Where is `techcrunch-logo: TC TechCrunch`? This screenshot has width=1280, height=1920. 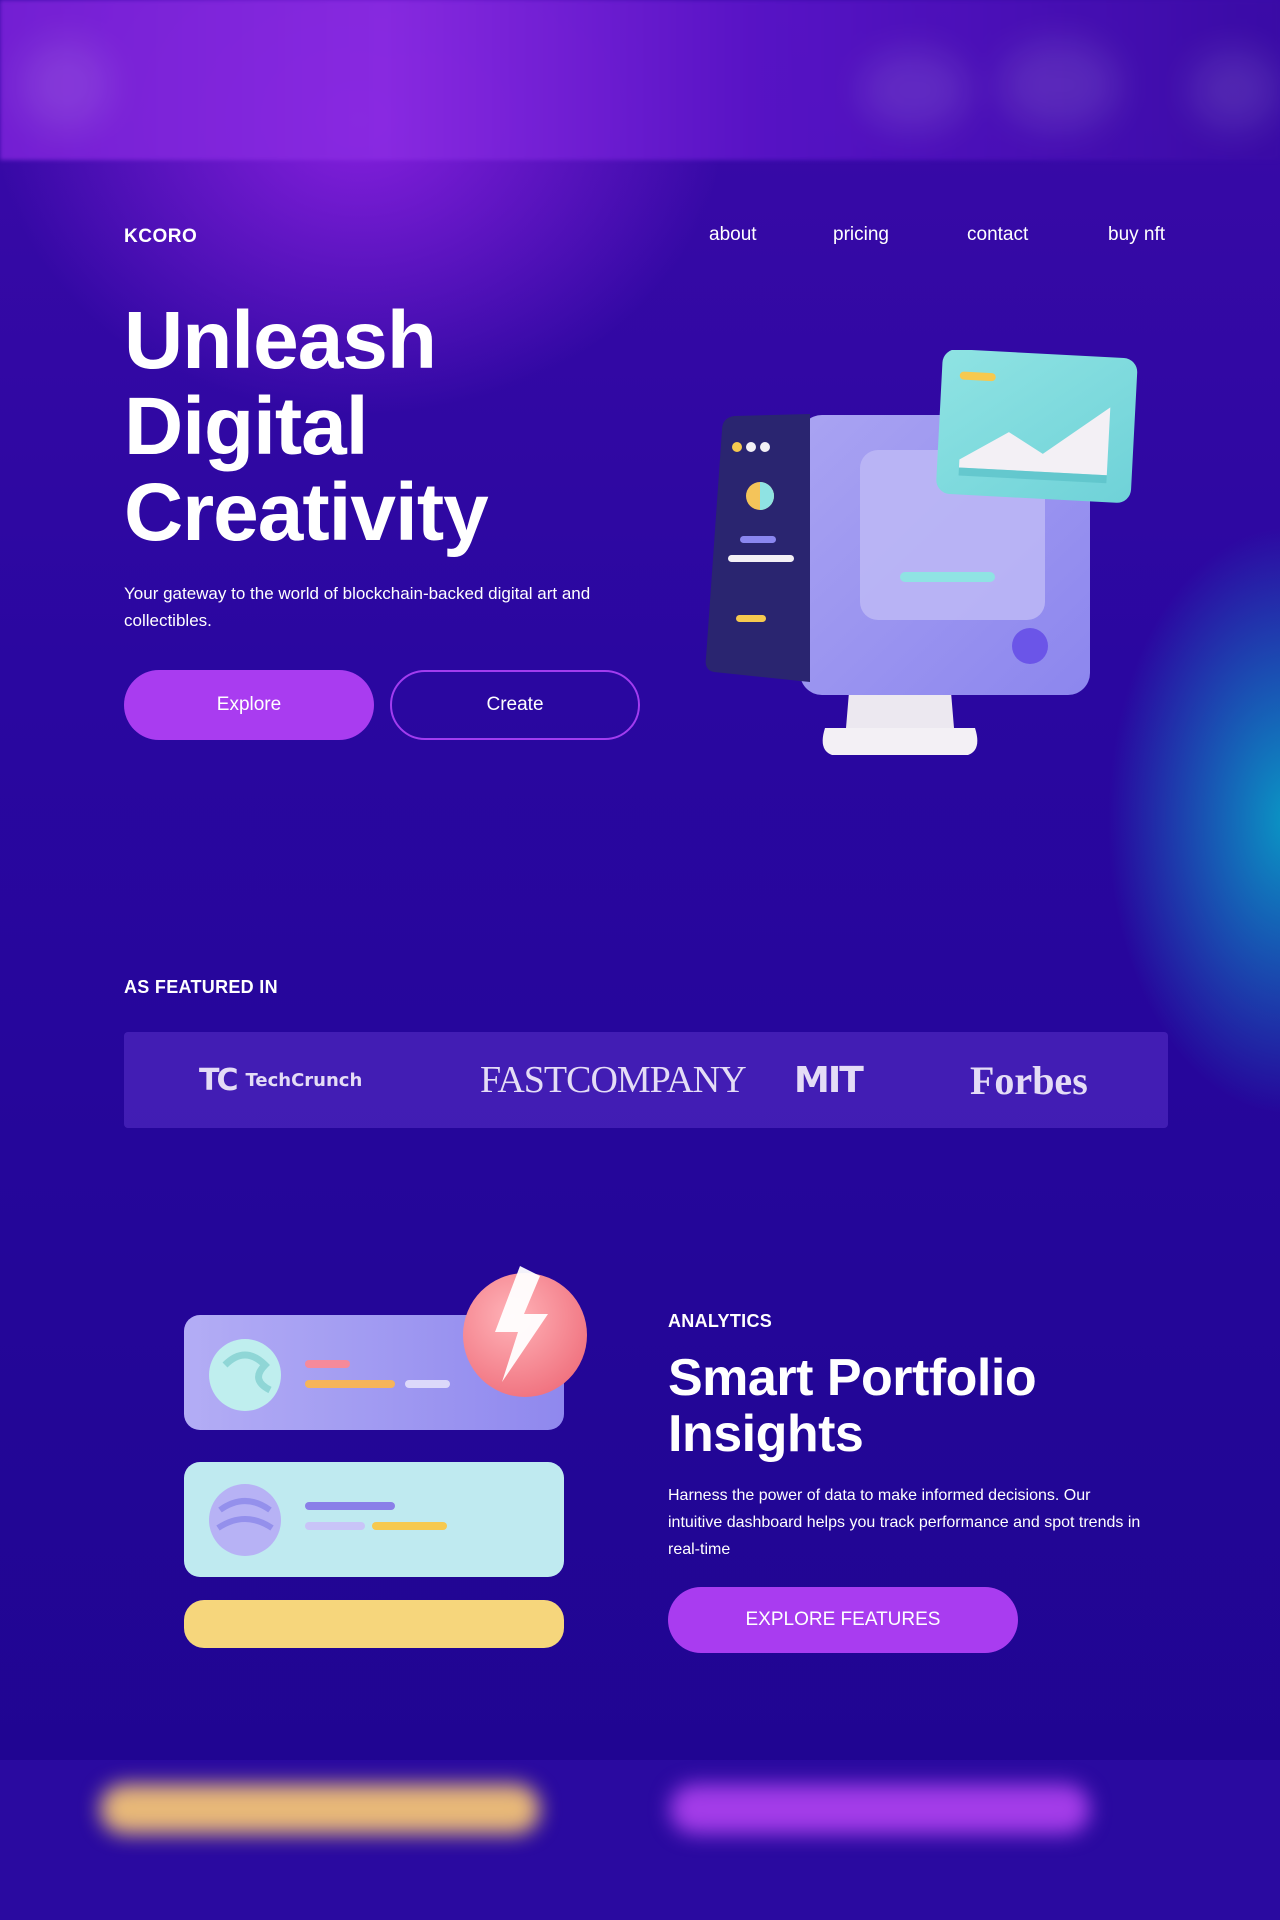
techcrunch-logo: TC TechCrunch is located at coordinates (280, 1080).